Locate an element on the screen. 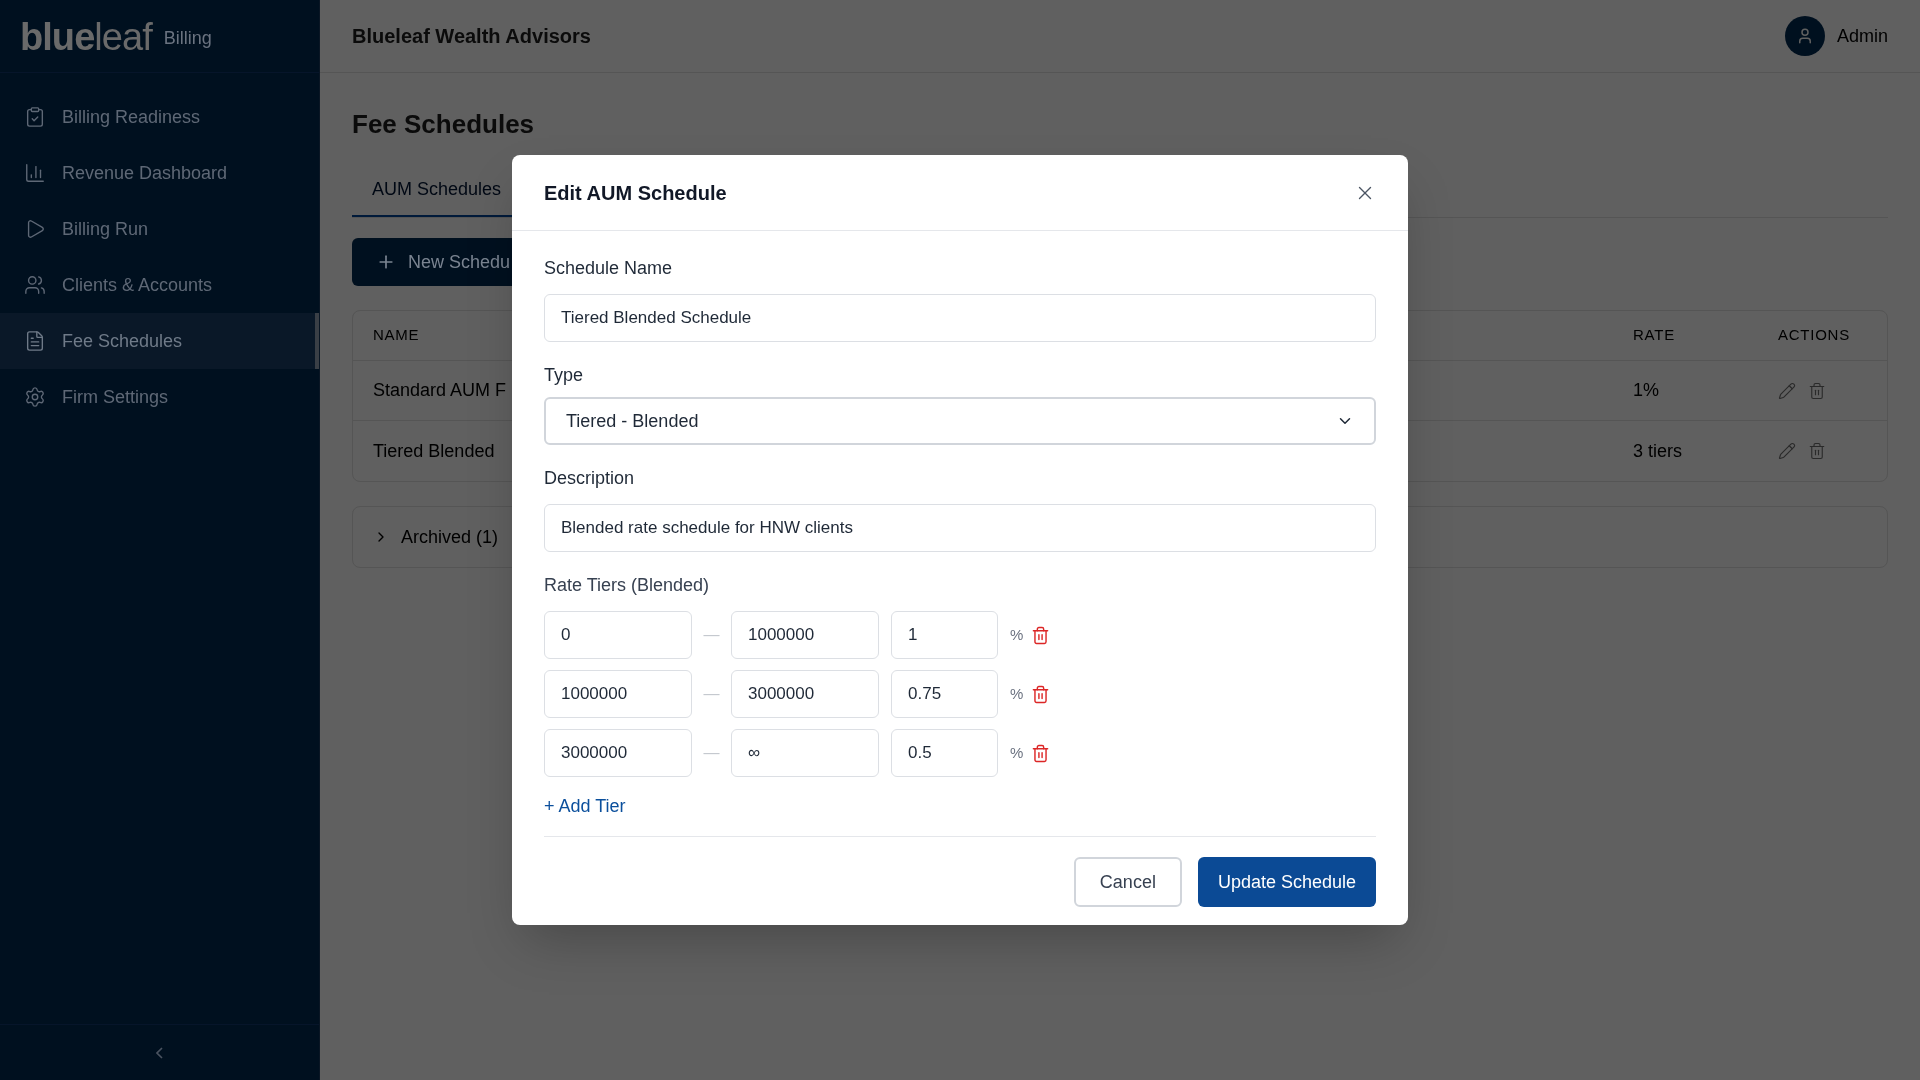 The height and width of the screenshot is (1080, 1920). tier-rate-field: 1 is located at coordinates (944, 635).